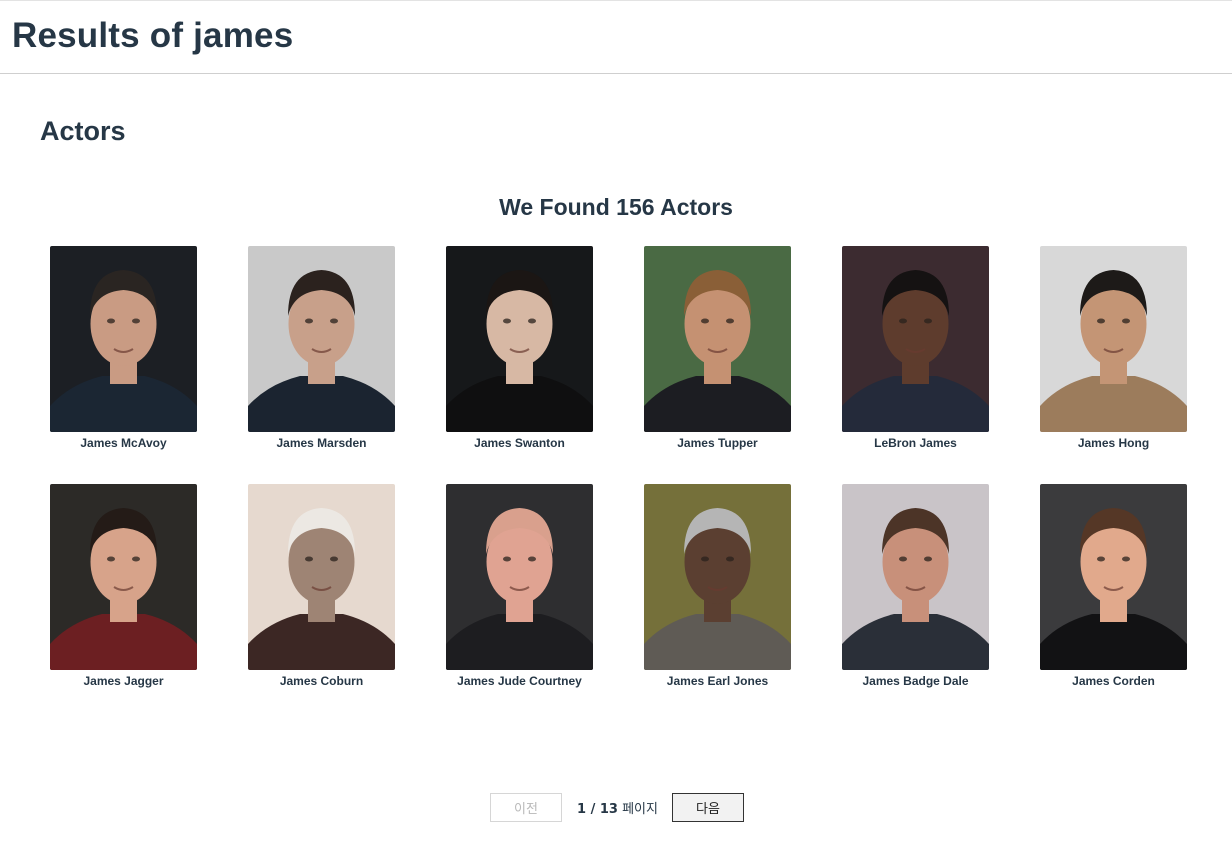  I want to click on actor-name: James Earl Jones, so click(717, 681).